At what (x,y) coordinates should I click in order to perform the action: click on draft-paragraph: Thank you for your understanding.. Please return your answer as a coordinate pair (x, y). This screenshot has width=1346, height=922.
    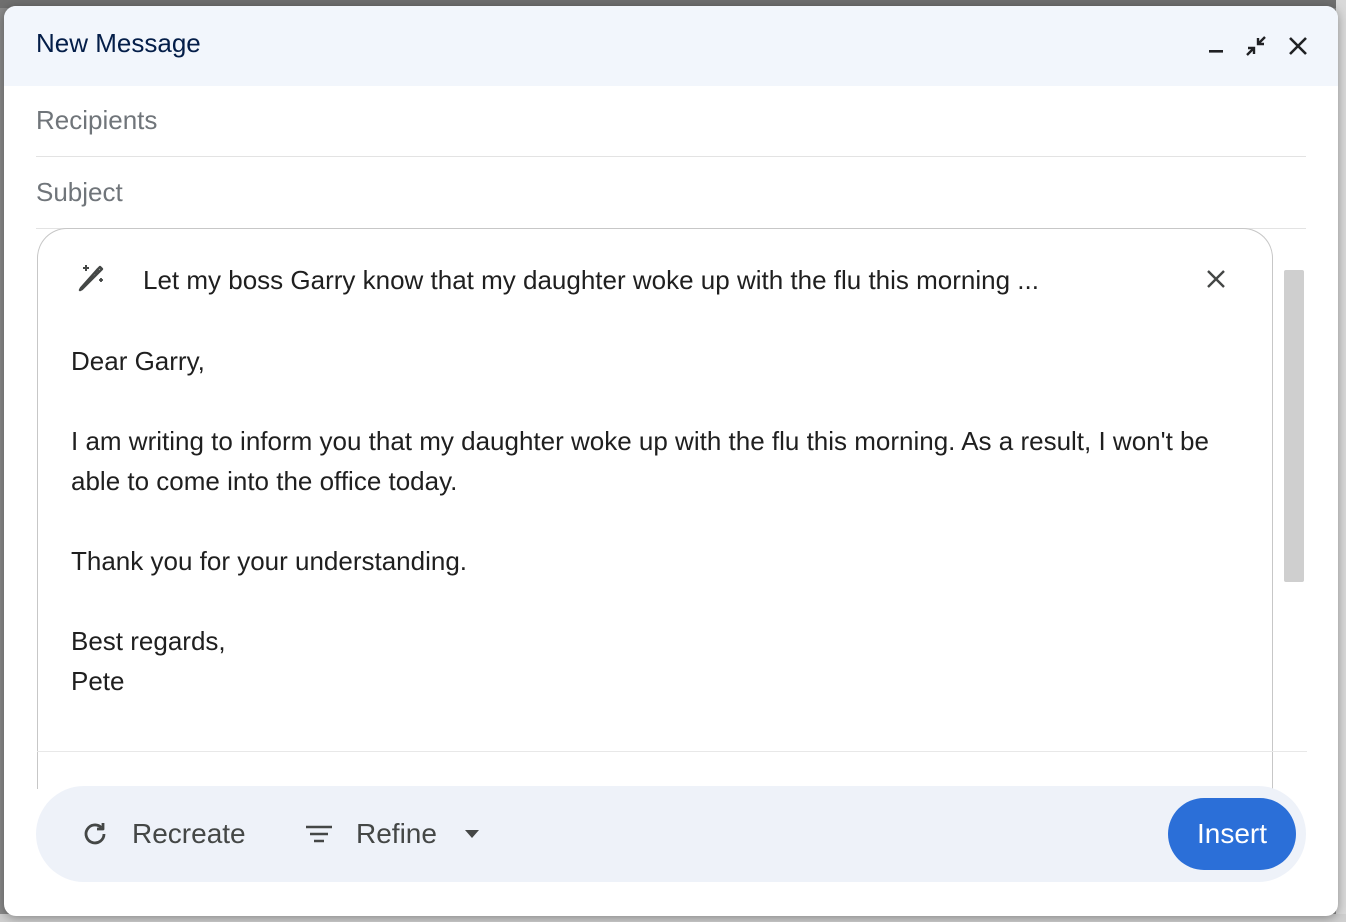
    Looking at the image, I should click on (269, 561).